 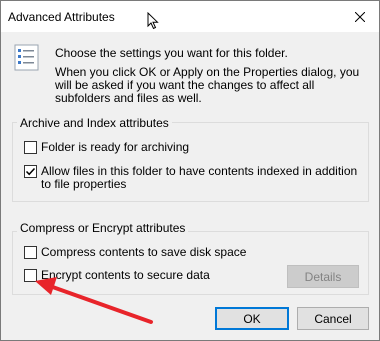 What do you see at coordinates (94, 300) in the screenshot?
I see `annotation-arrow-icon` at bounding box center [94, 300].